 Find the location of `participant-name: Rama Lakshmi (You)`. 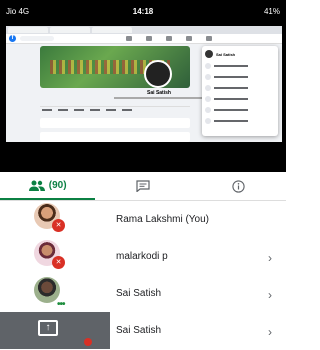

participant-name: Rama Lakshmi (You) is located at coordinates (163, 219).